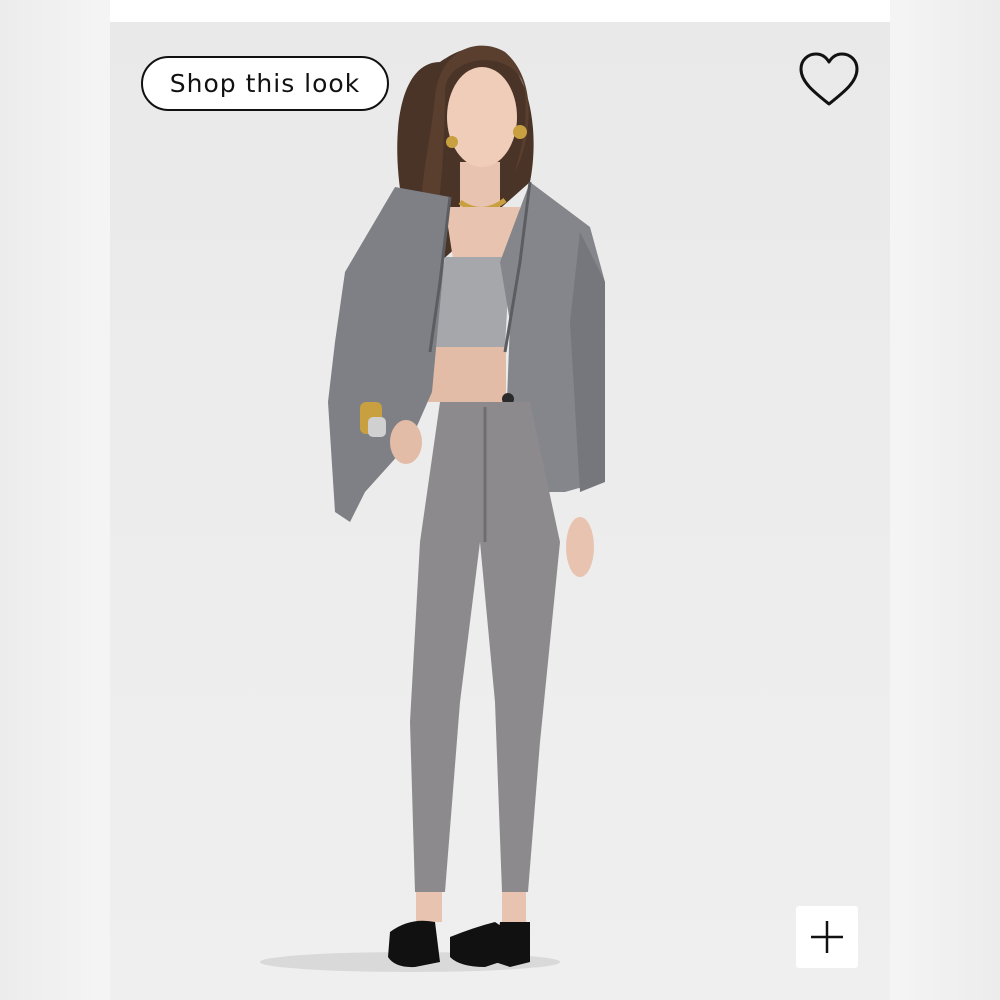  What do you see at coordinates (500, 11) in the screenshot?
I see `top-strip` at bounding box center [500, 11].